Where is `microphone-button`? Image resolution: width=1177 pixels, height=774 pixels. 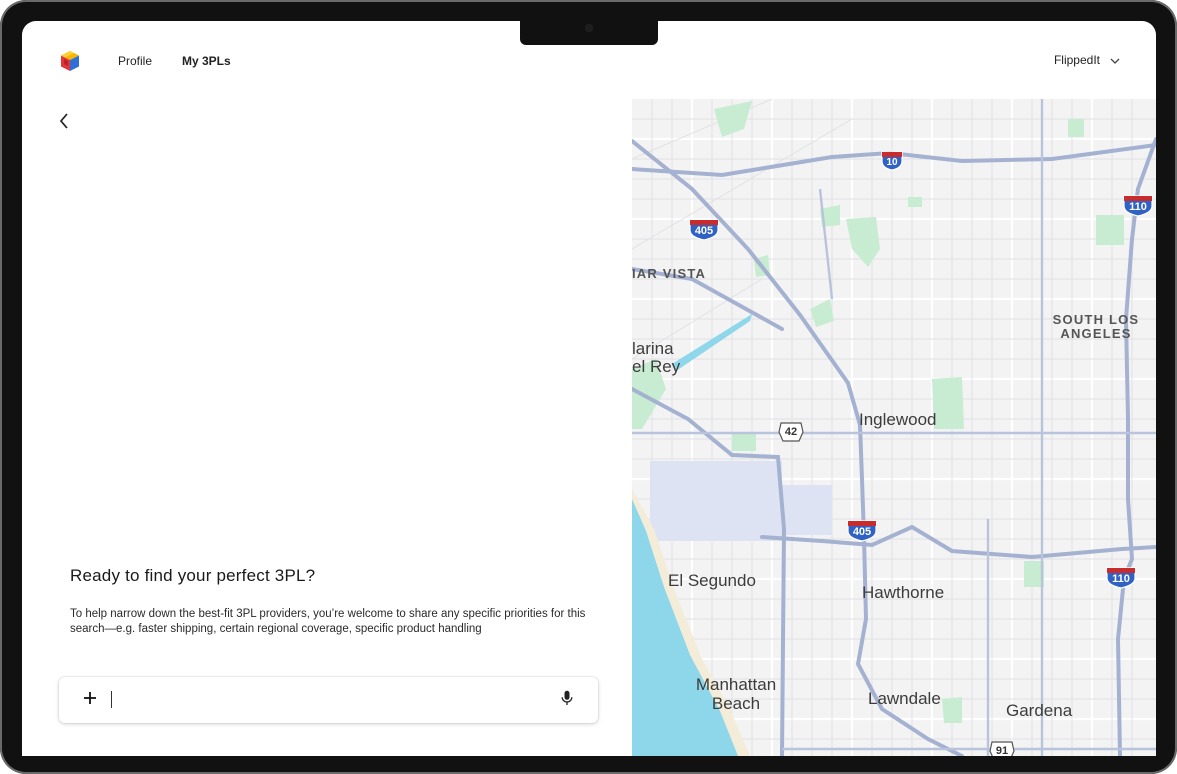
microphone-button is located at coordinates (567, 700).